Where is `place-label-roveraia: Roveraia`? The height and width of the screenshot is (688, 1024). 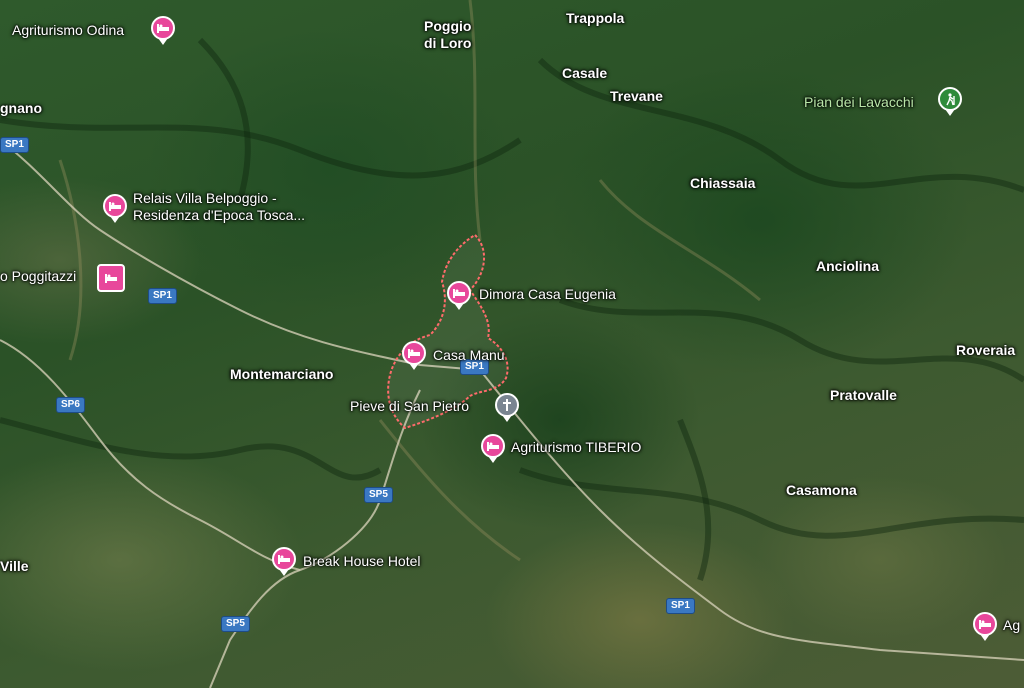 place-label-roveraia: Roveraia is located at coordinates (985, 350).